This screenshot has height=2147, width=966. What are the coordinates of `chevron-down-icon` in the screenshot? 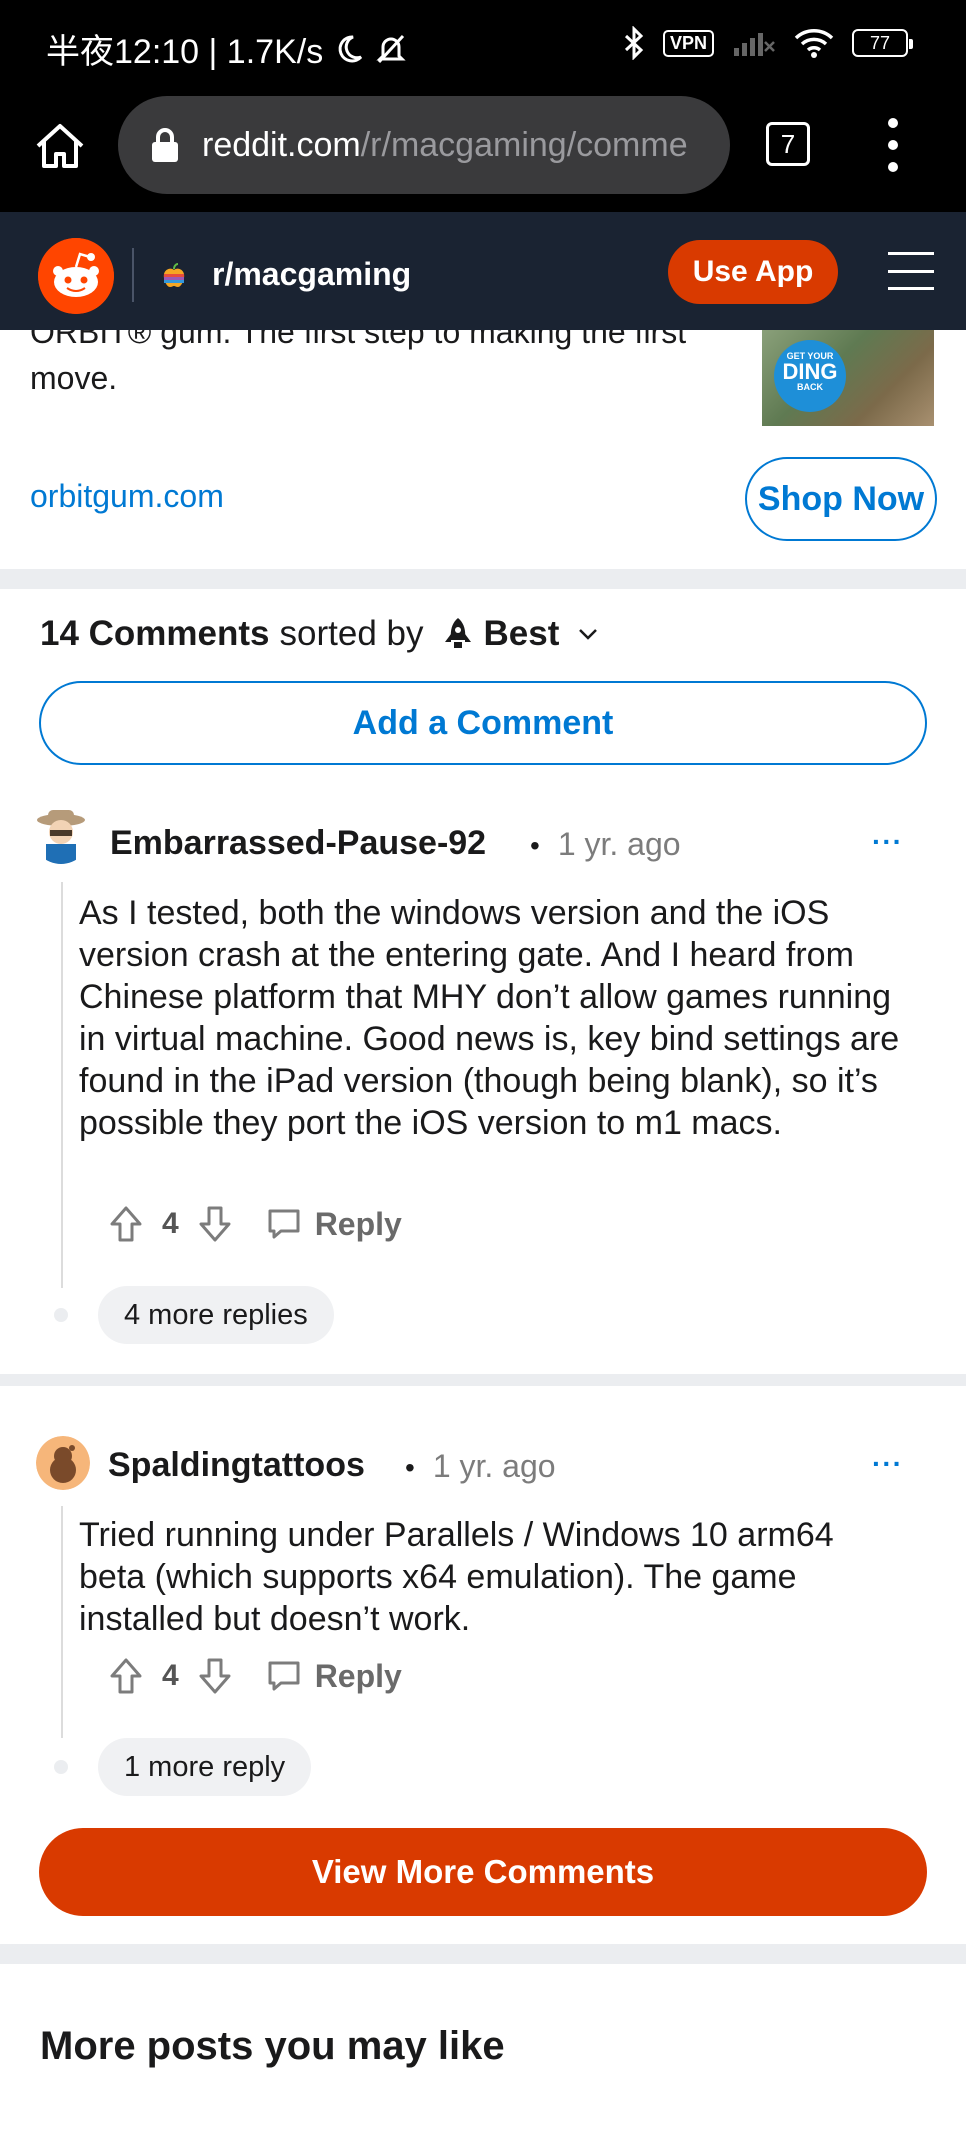 It's located at (588, 634).